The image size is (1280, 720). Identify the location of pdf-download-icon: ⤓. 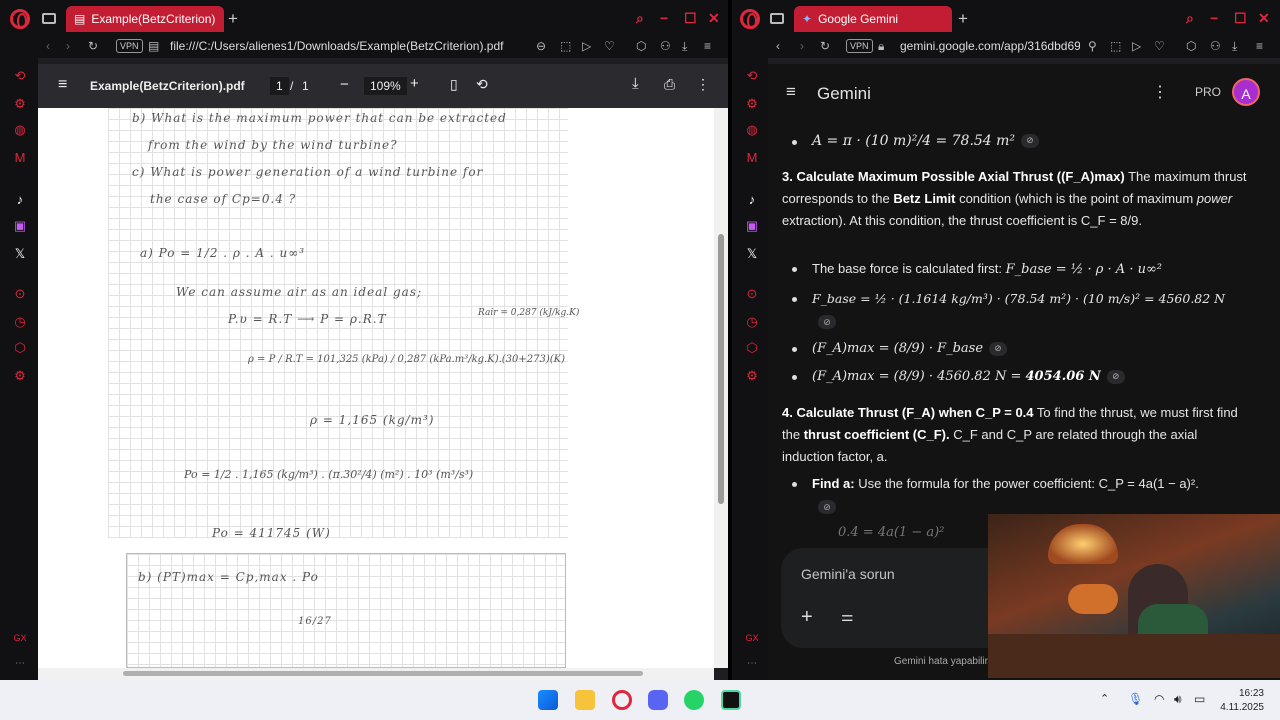
(635, 83).